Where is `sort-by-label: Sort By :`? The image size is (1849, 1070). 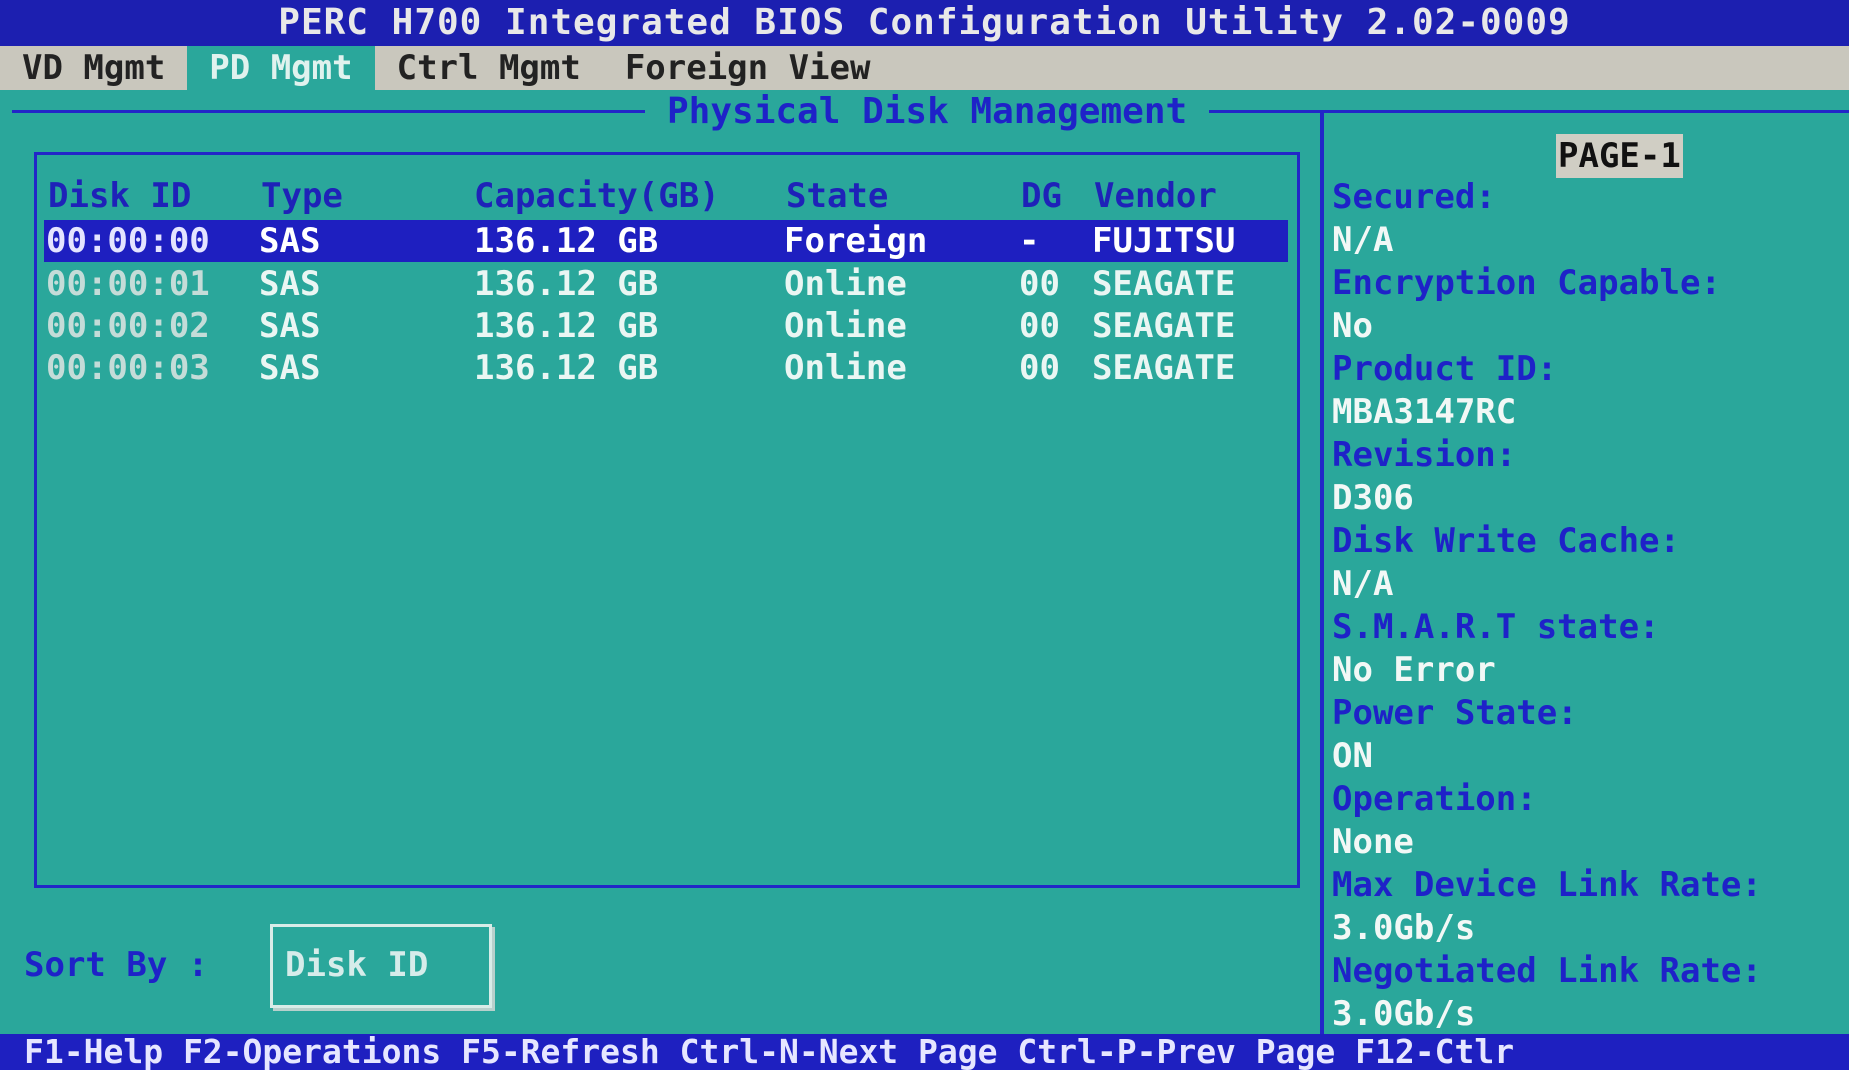
sort-by-label: Sort By : is located at coordinates (116, 965).